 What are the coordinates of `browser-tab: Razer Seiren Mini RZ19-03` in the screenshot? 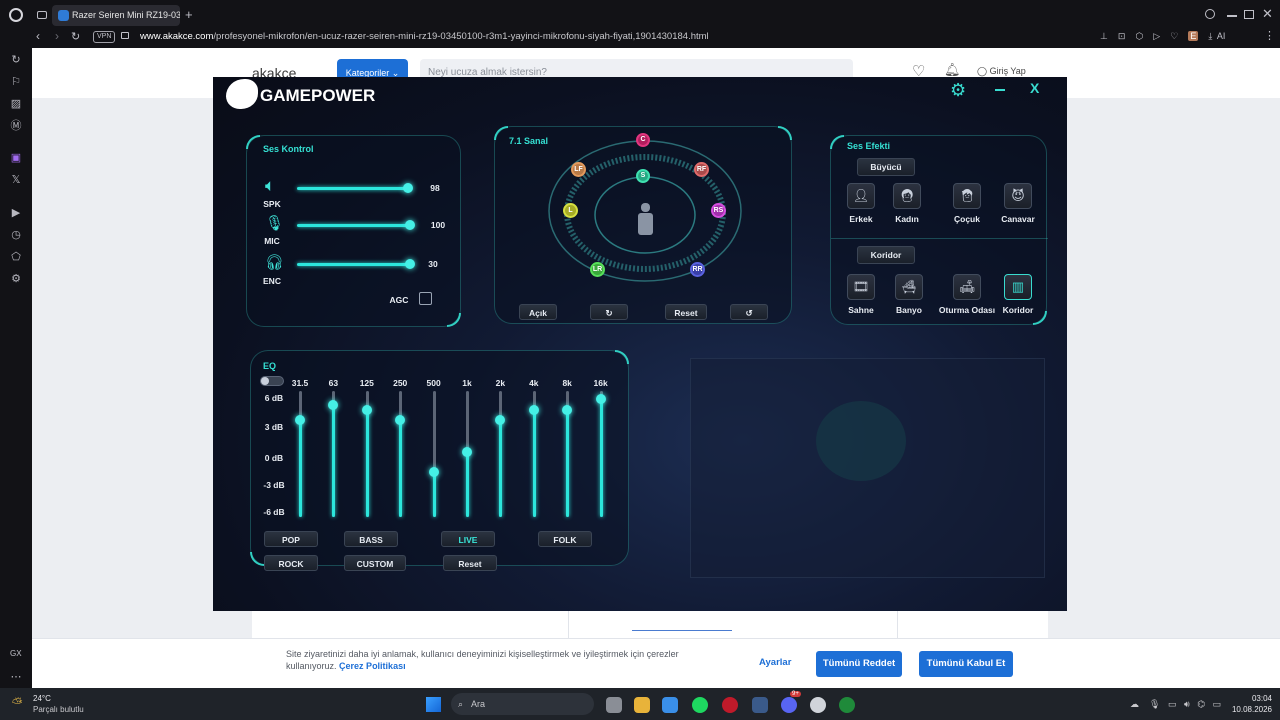 It's located at (116, 15).